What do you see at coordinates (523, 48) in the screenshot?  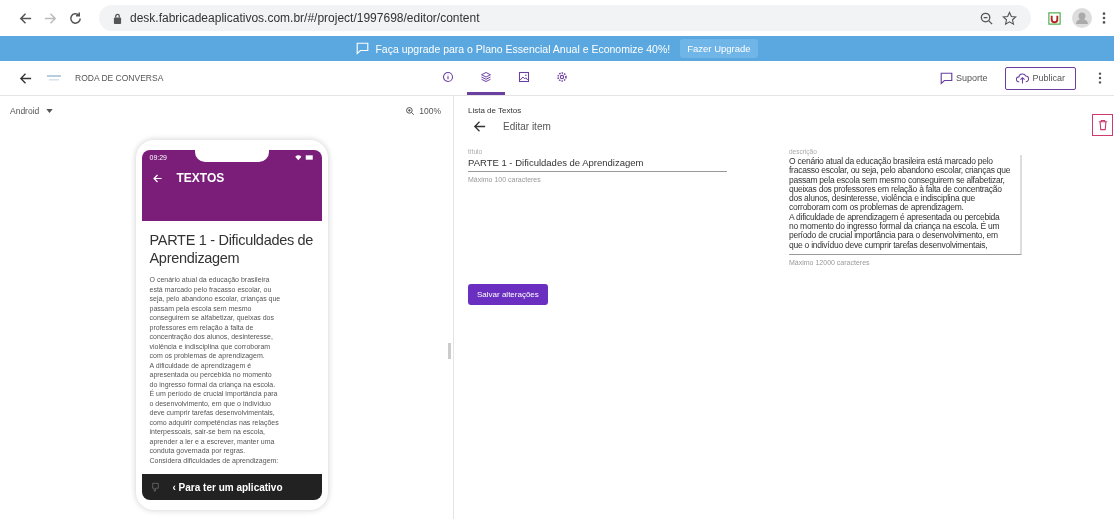 I see `banner-text: Faça upgrade para o Plano Essencial Anual e Economize 40%!` at bounding box center [523, 48].